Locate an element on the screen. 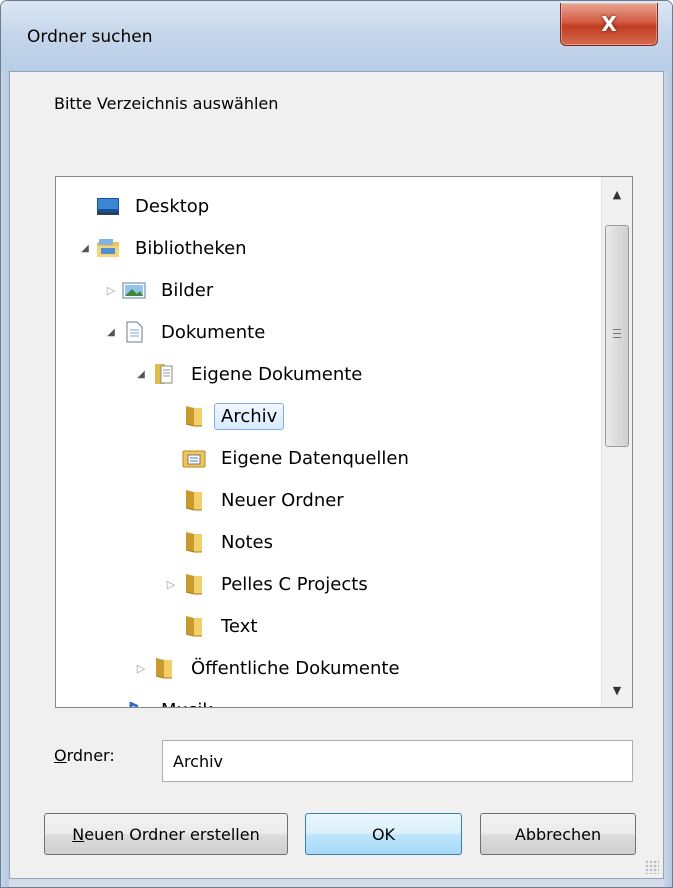 Image resolution: width=673 pixels, height=888 pixels. scroll-down-arrow-icon: ▼ is located at coordinates (617, 690).